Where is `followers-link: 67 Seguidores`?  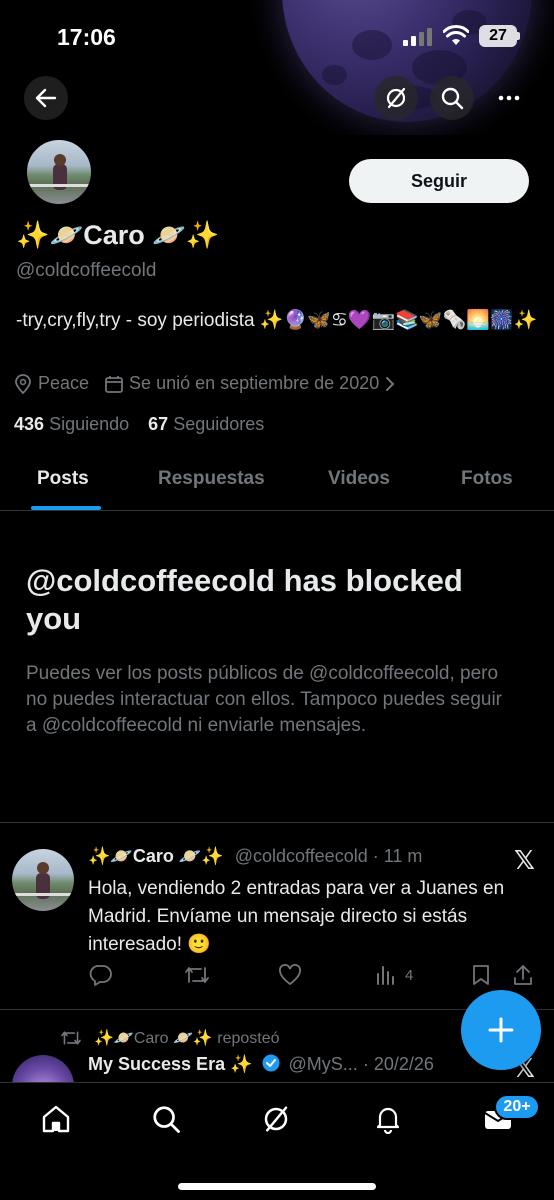
followers-link: 67 Seguidores is located at coordinates (206, 424).